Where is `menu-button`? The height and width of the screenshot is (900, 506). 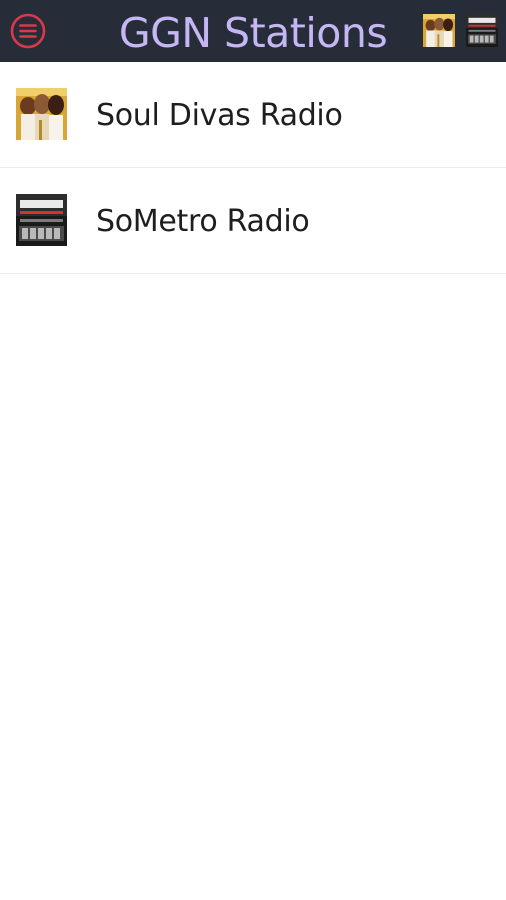 menu-button is located at coordinates (28, 31).